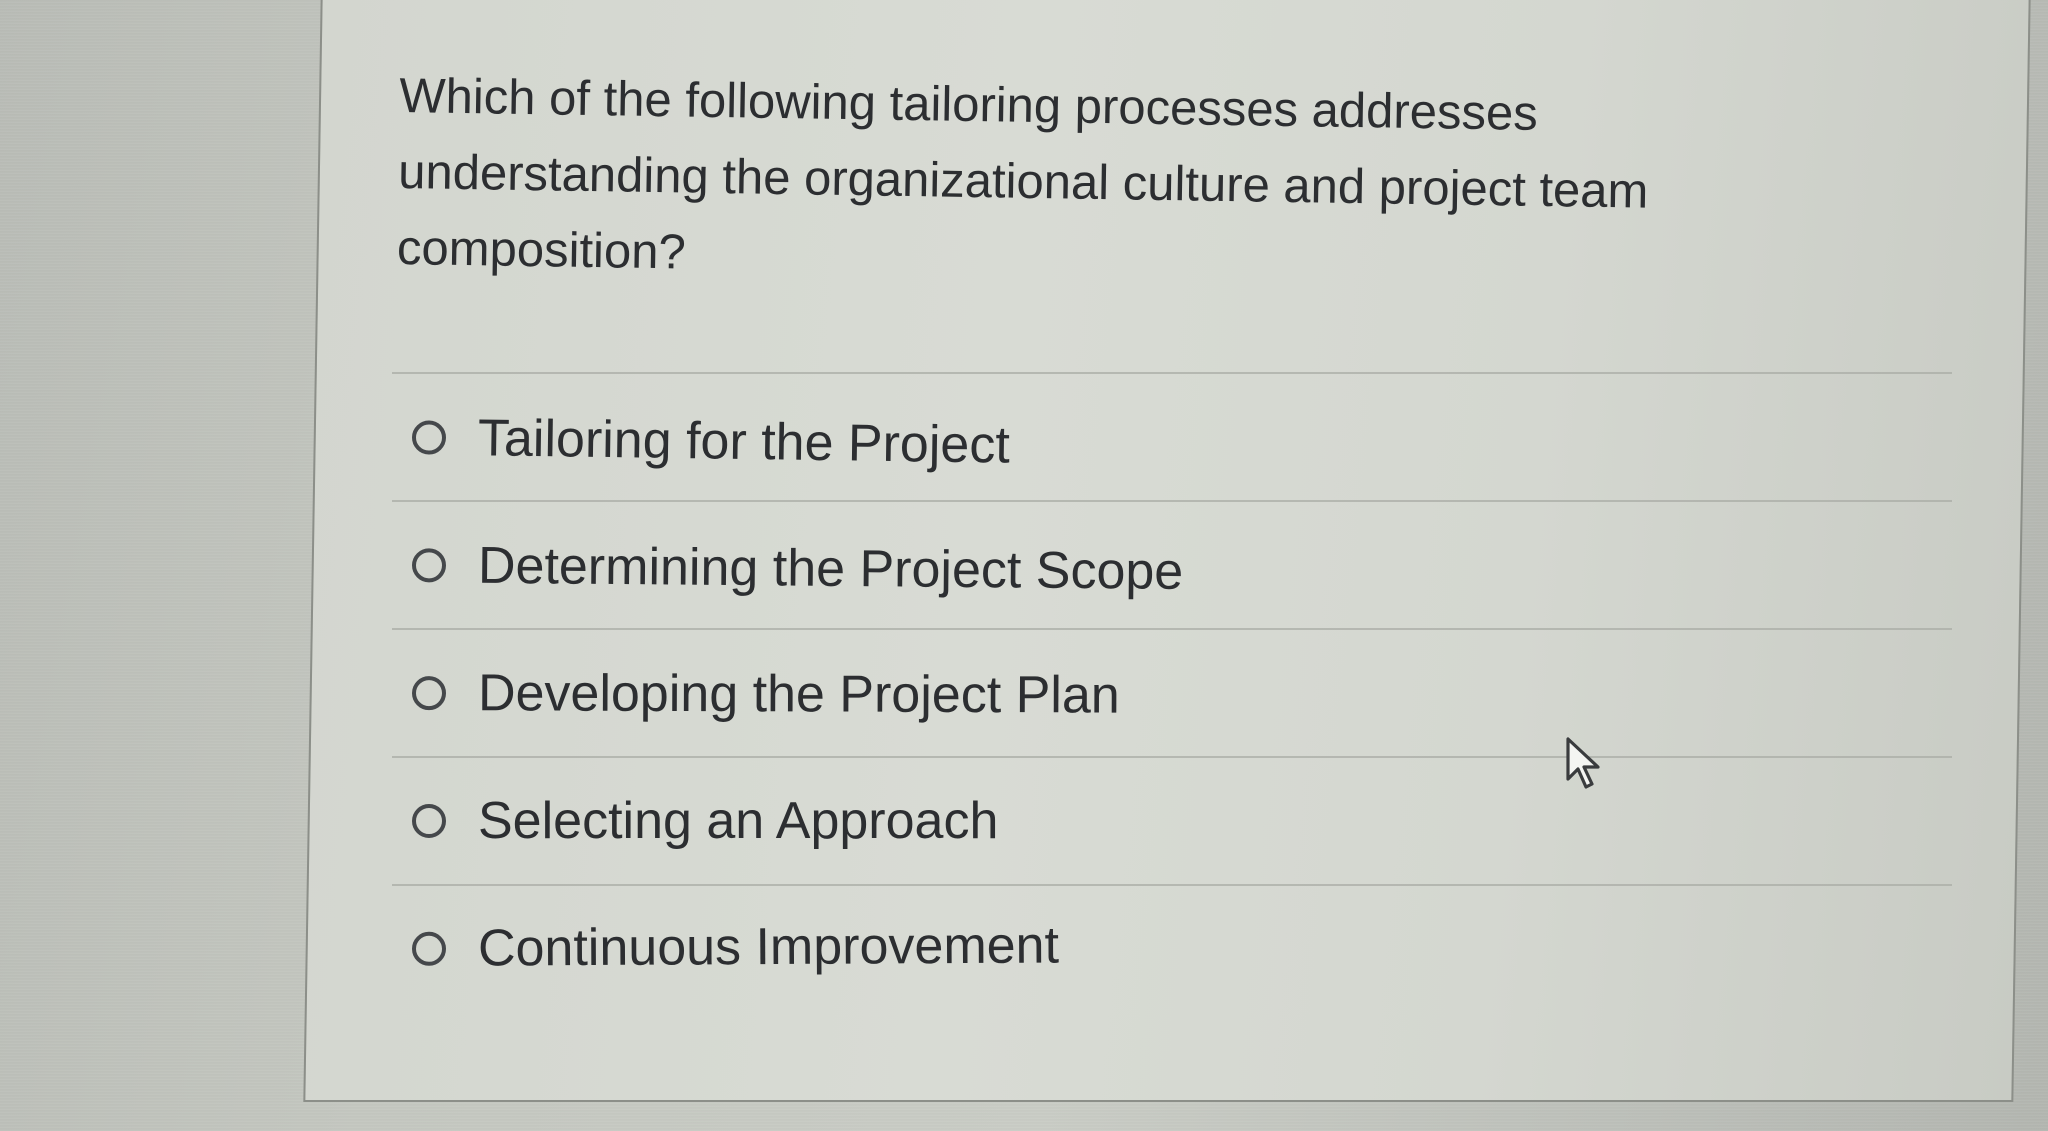 The height and width of the screenshot is (1131, 2048). Describe the element at coordinates (1172, 945) in the screenshot. I see `answer-option-5: Continuous Improvement` at that location.